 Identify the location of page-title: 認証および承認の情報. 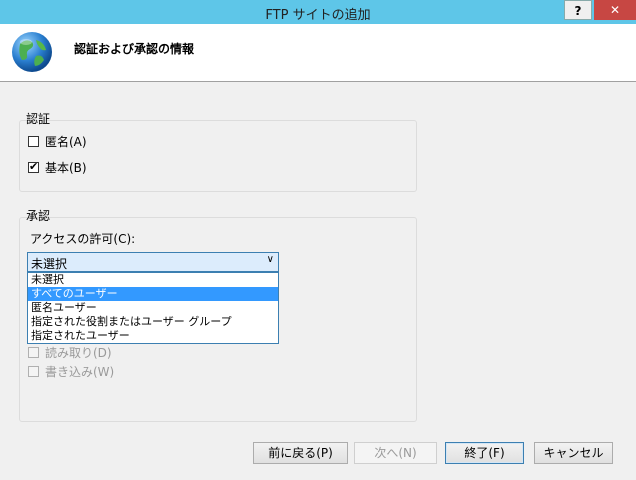
(134, 49).